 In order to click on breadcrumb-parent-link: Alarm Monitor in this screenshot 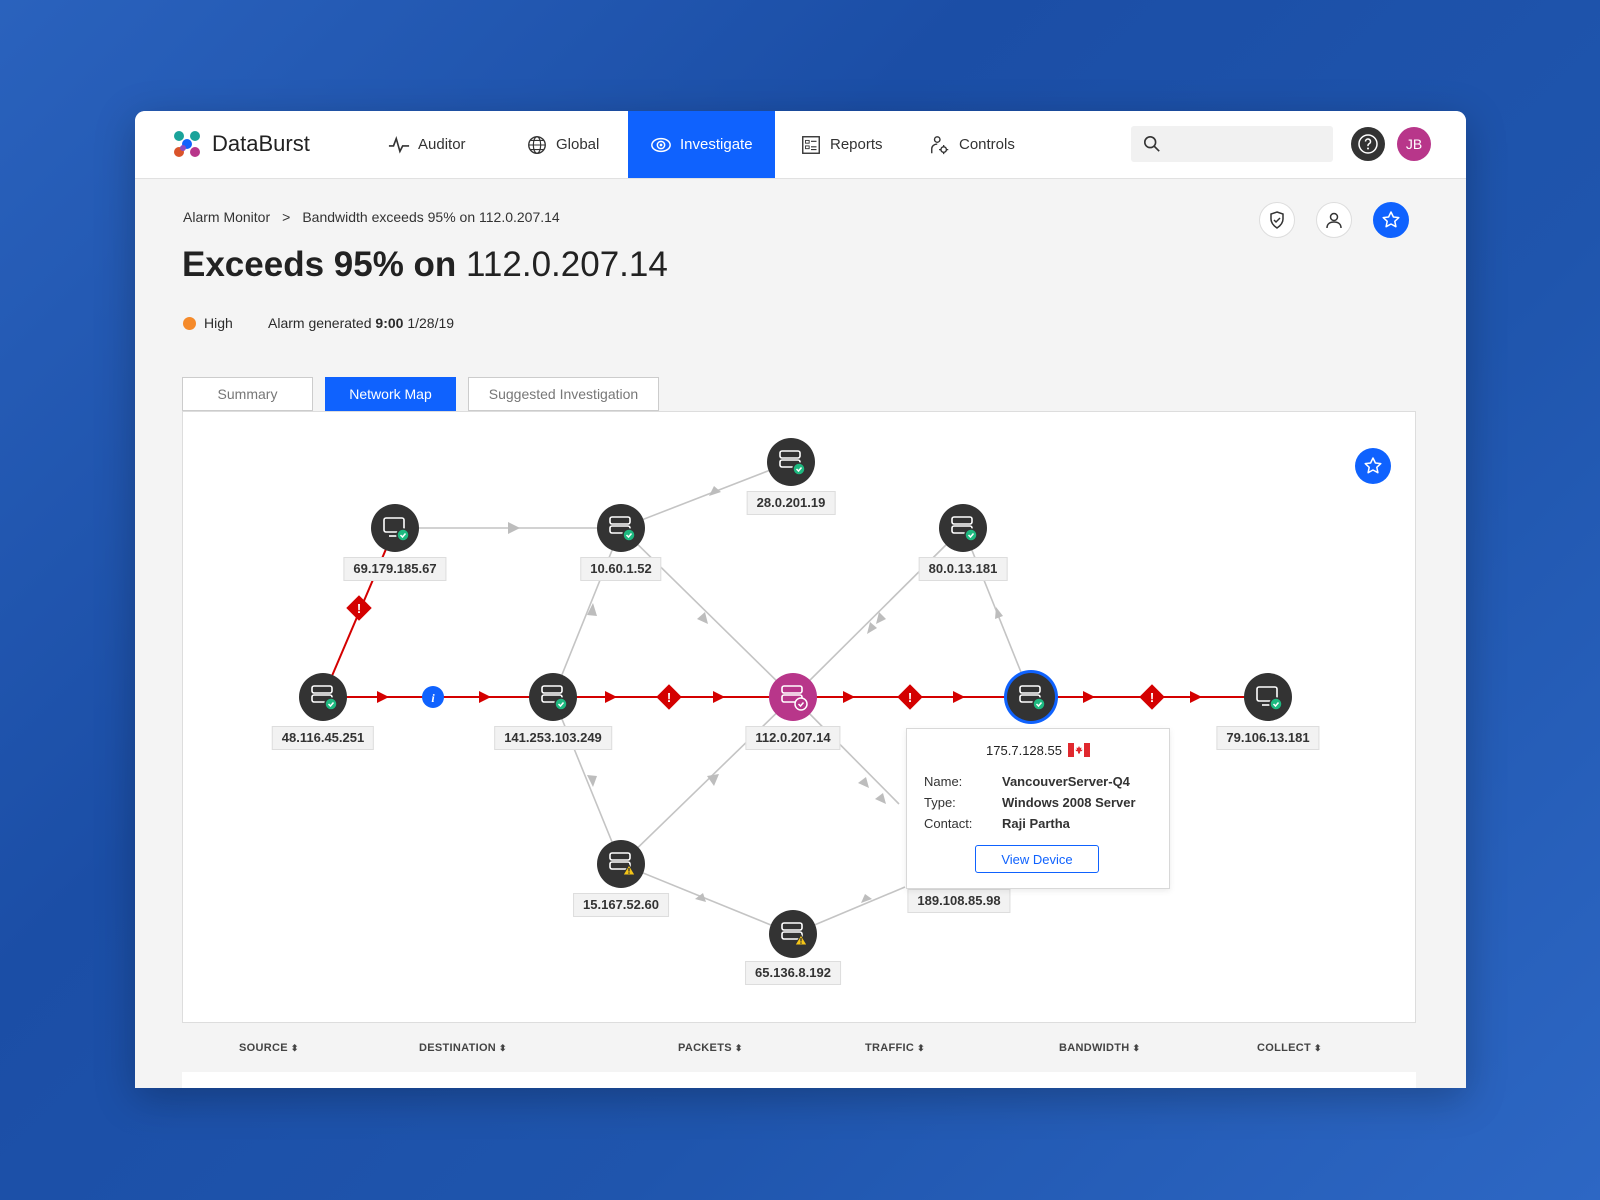, I will do `click(226, 217)`.